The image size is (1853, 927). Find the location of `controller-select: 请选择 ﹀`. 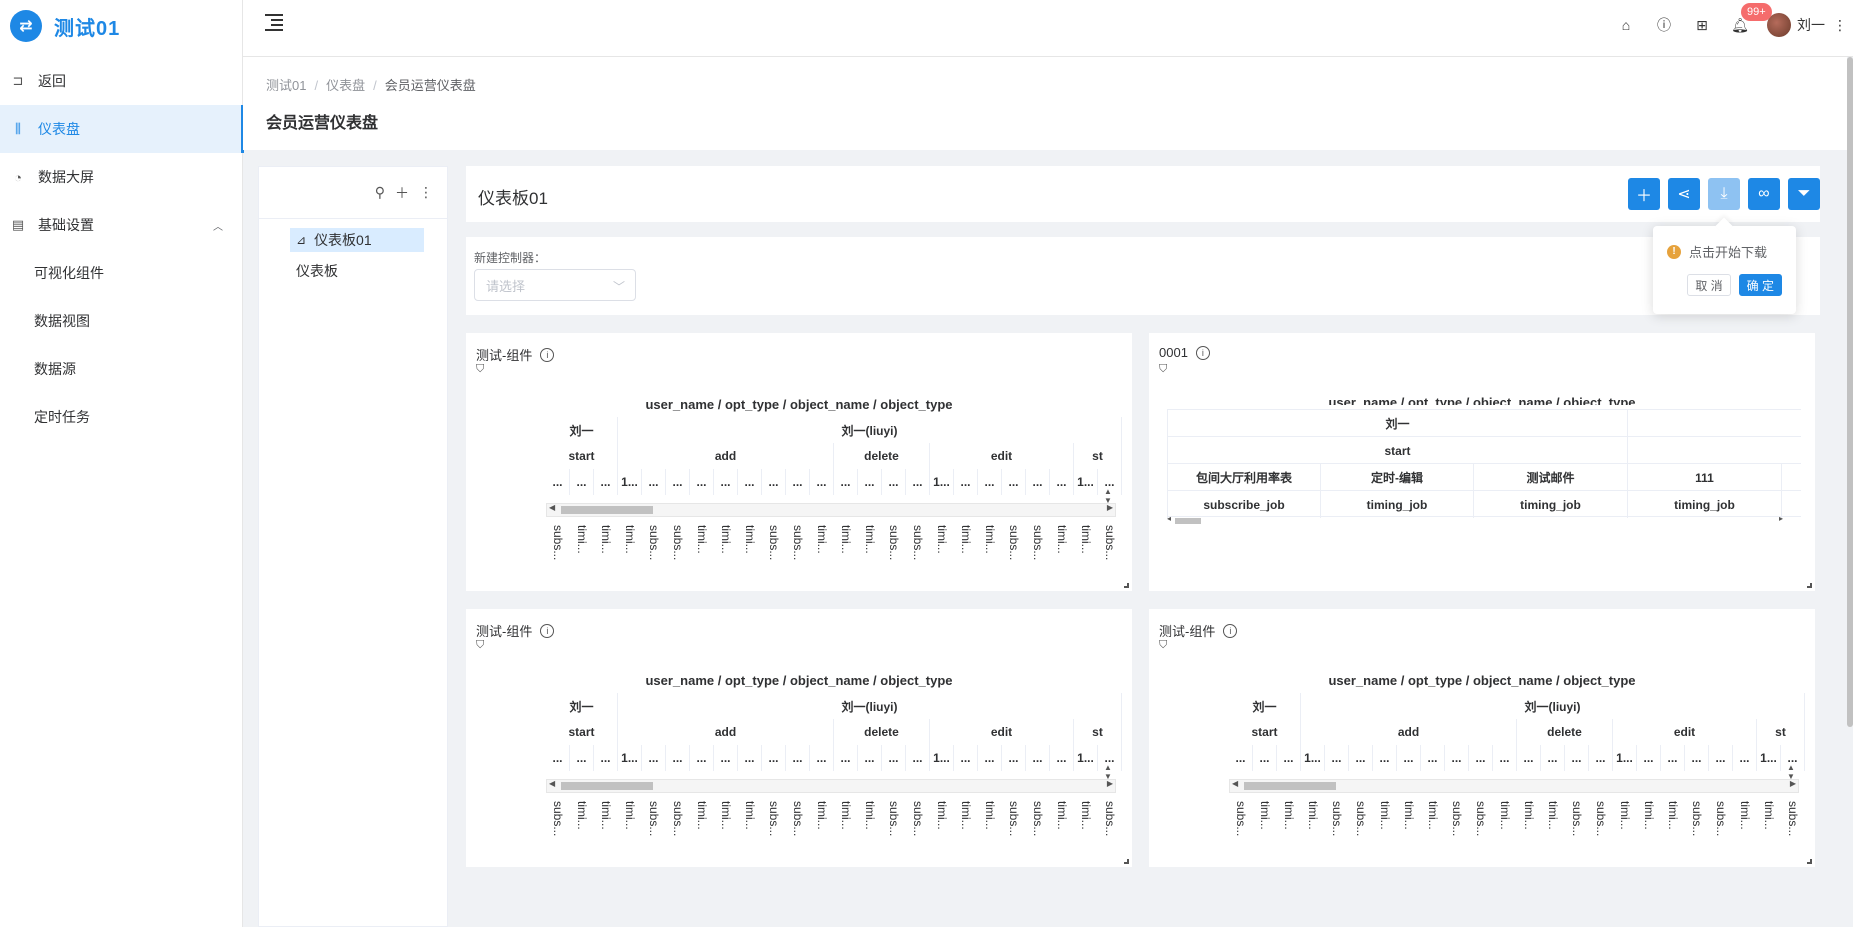

controller-select: 请选择 ﹀ is located at coordinates (555, 285).